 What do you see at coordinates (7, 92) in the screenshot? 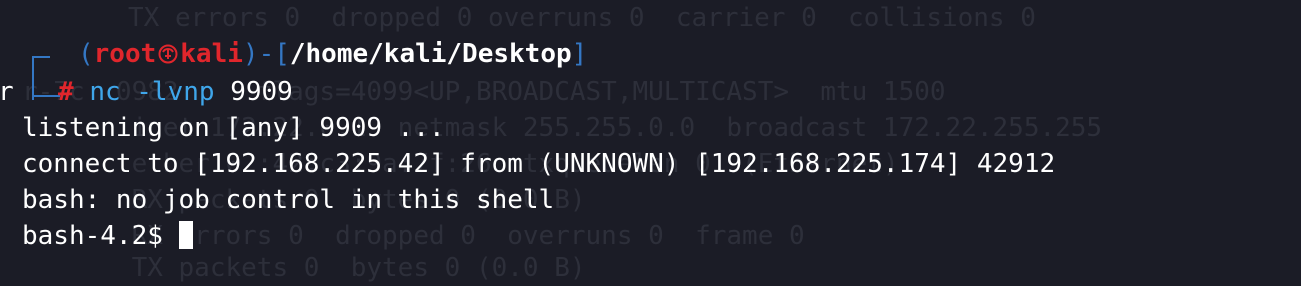
I see `left-clipped-text: r` at bounding box center [7, 92].